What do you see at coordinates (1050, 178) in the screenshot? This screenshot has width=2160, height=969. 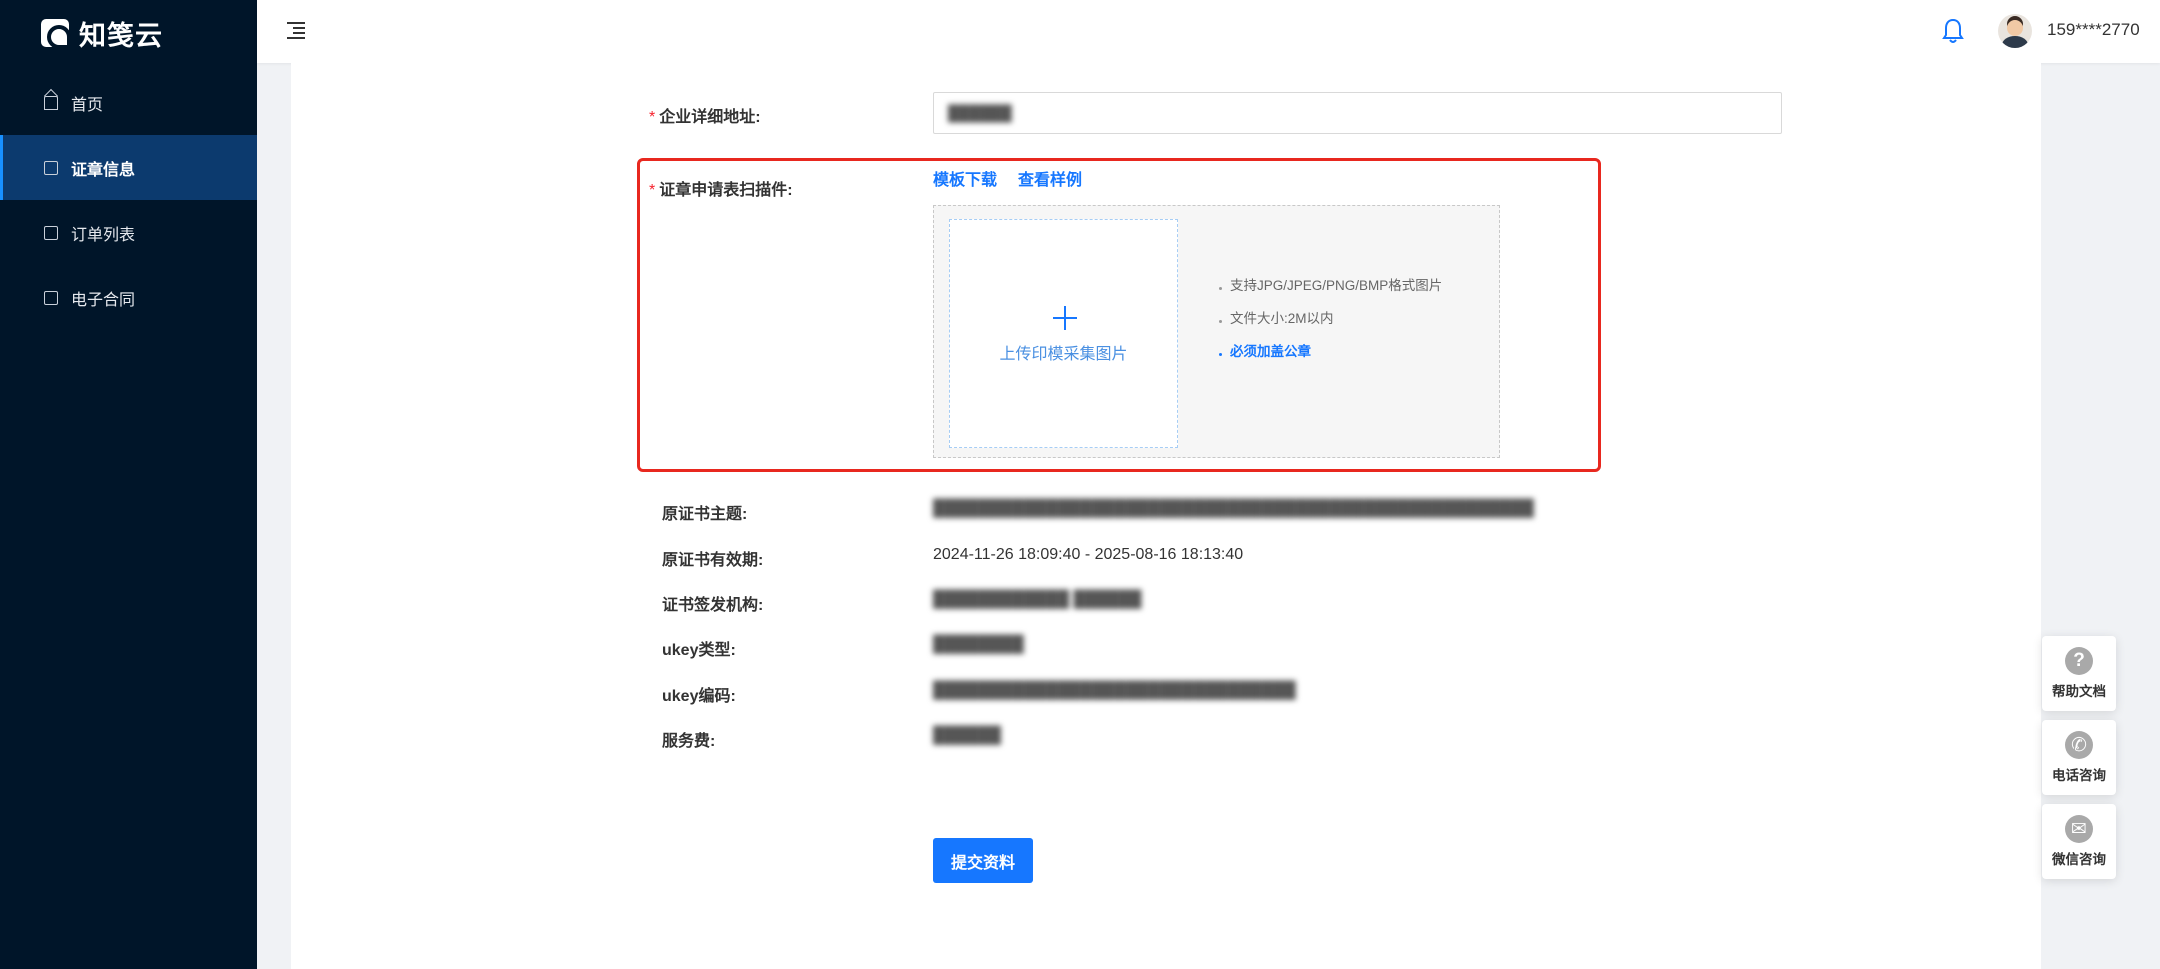 I see `view-sample-link: 查看样例` at bounding box center [1050, 178].